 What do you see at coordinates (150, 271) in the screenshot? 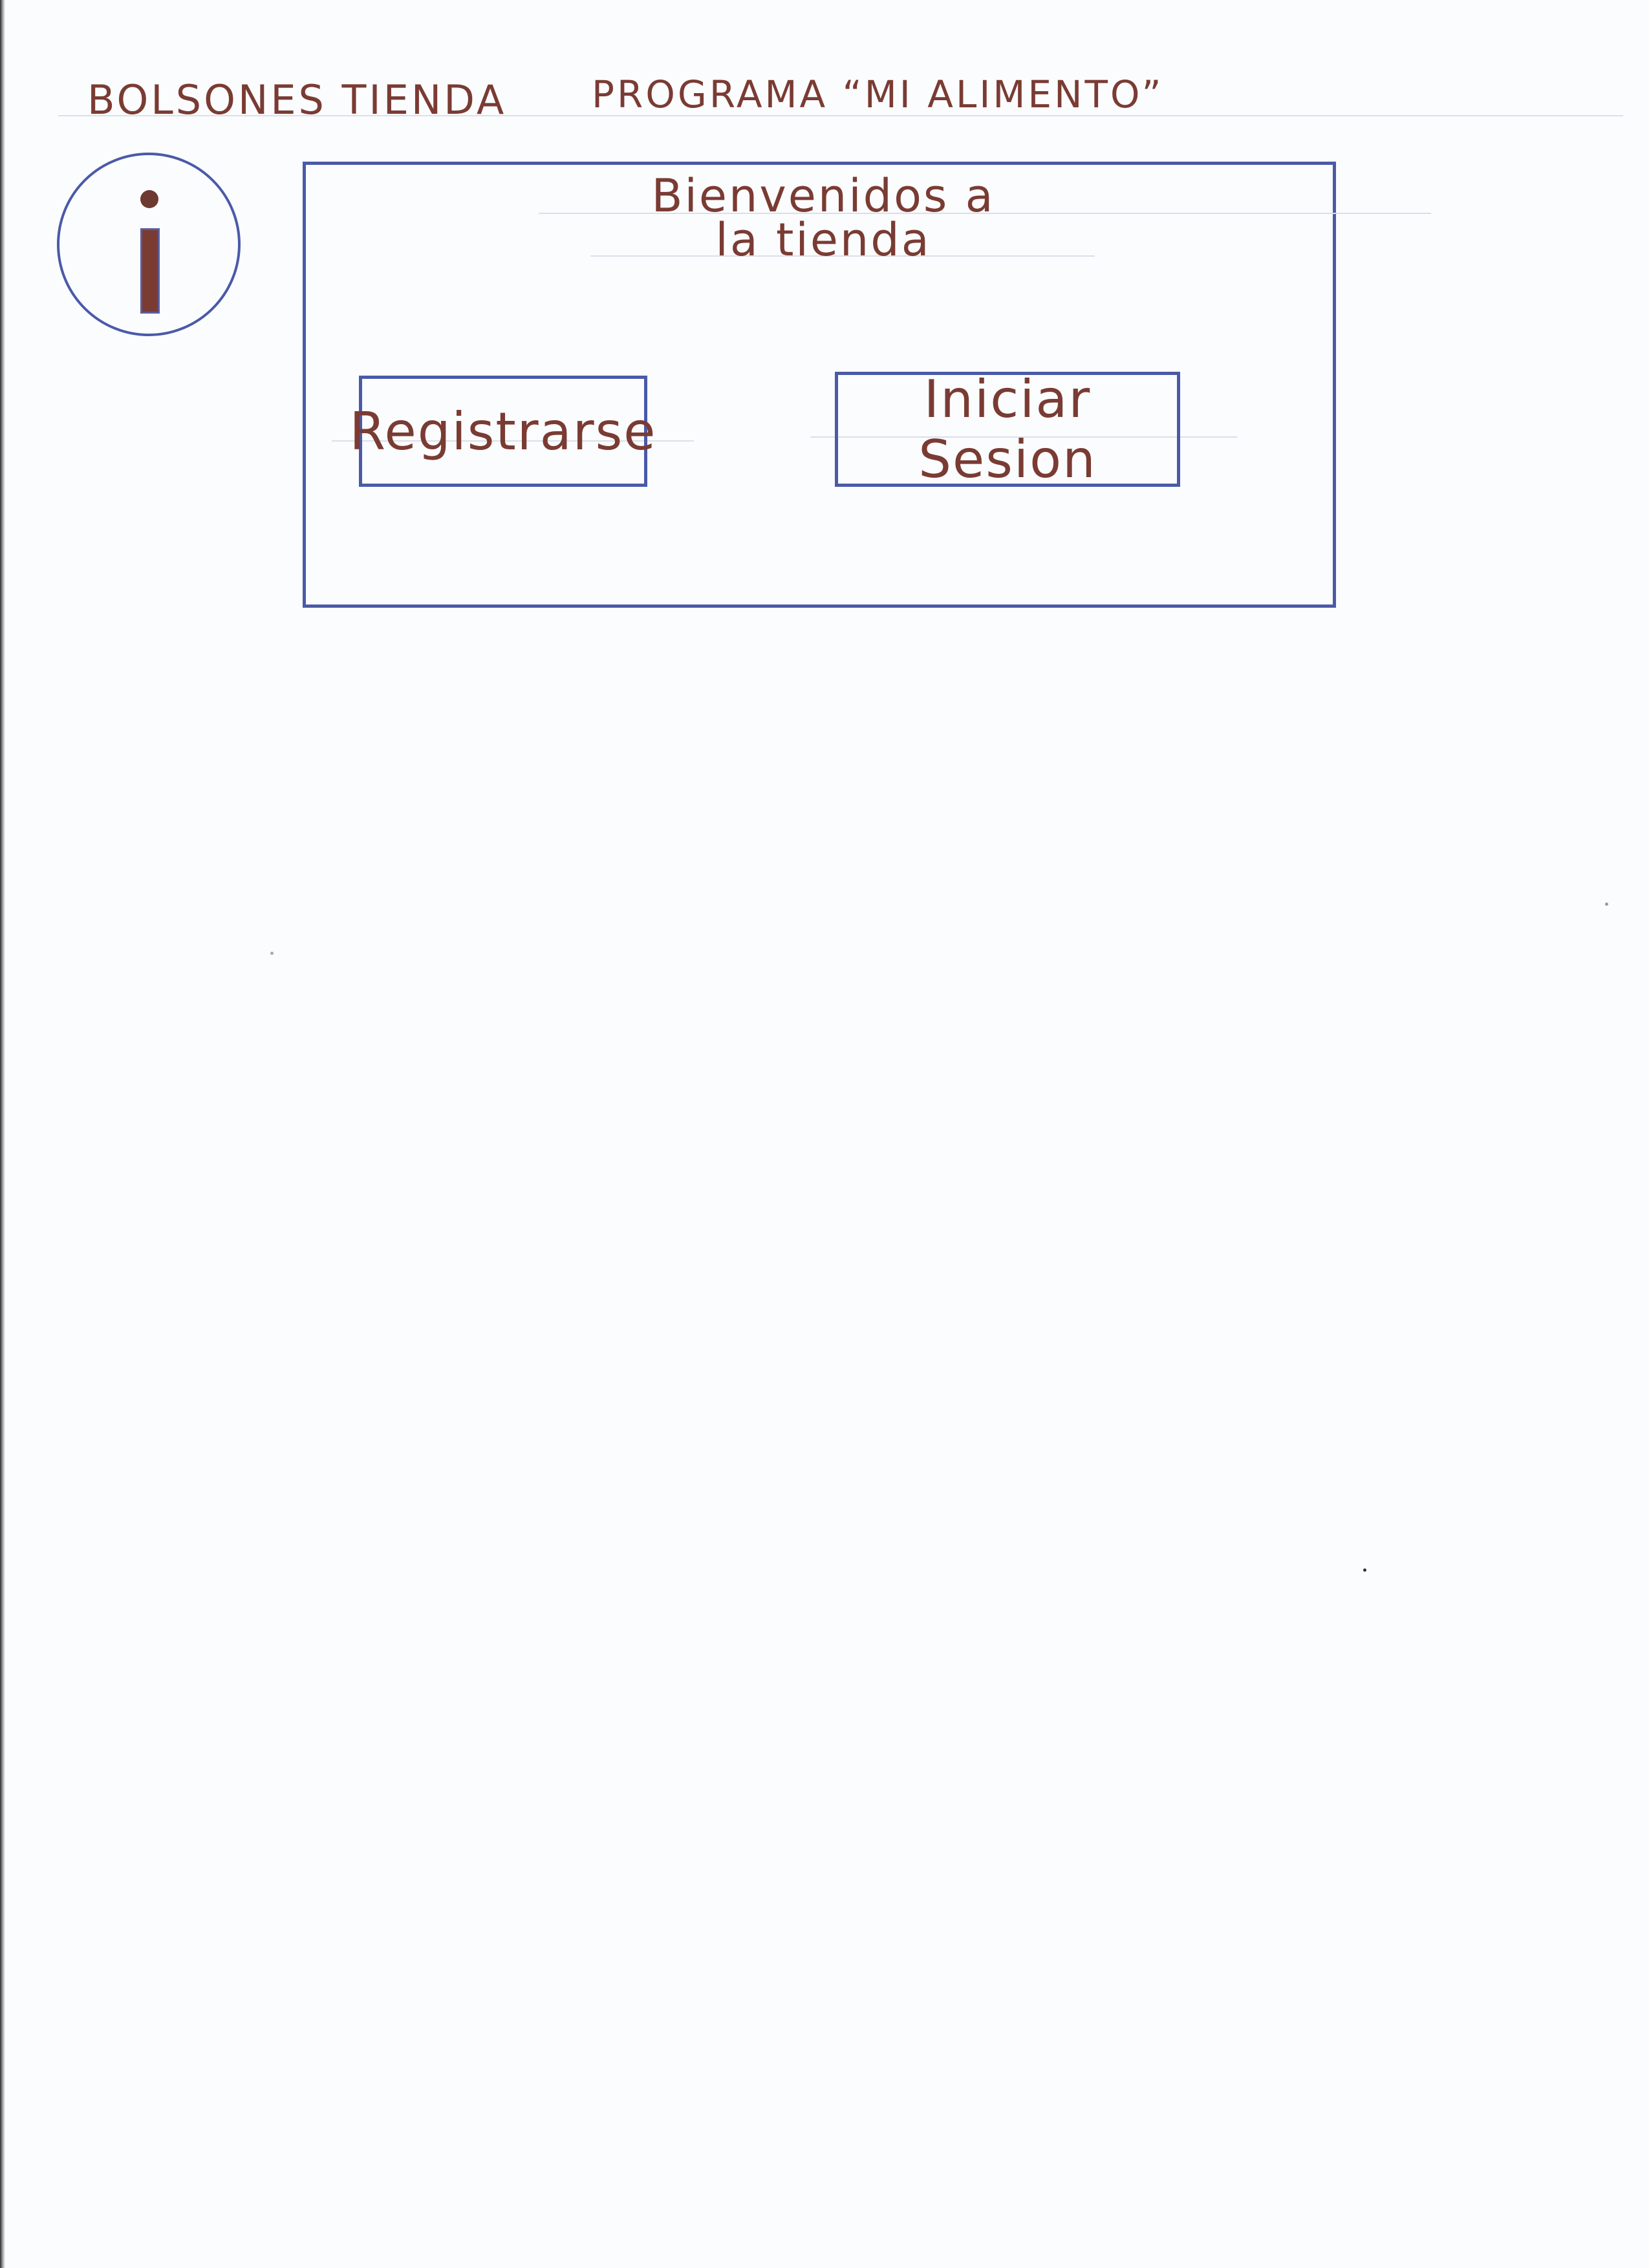
I see `info-icon` at bounding box center [150, 271].